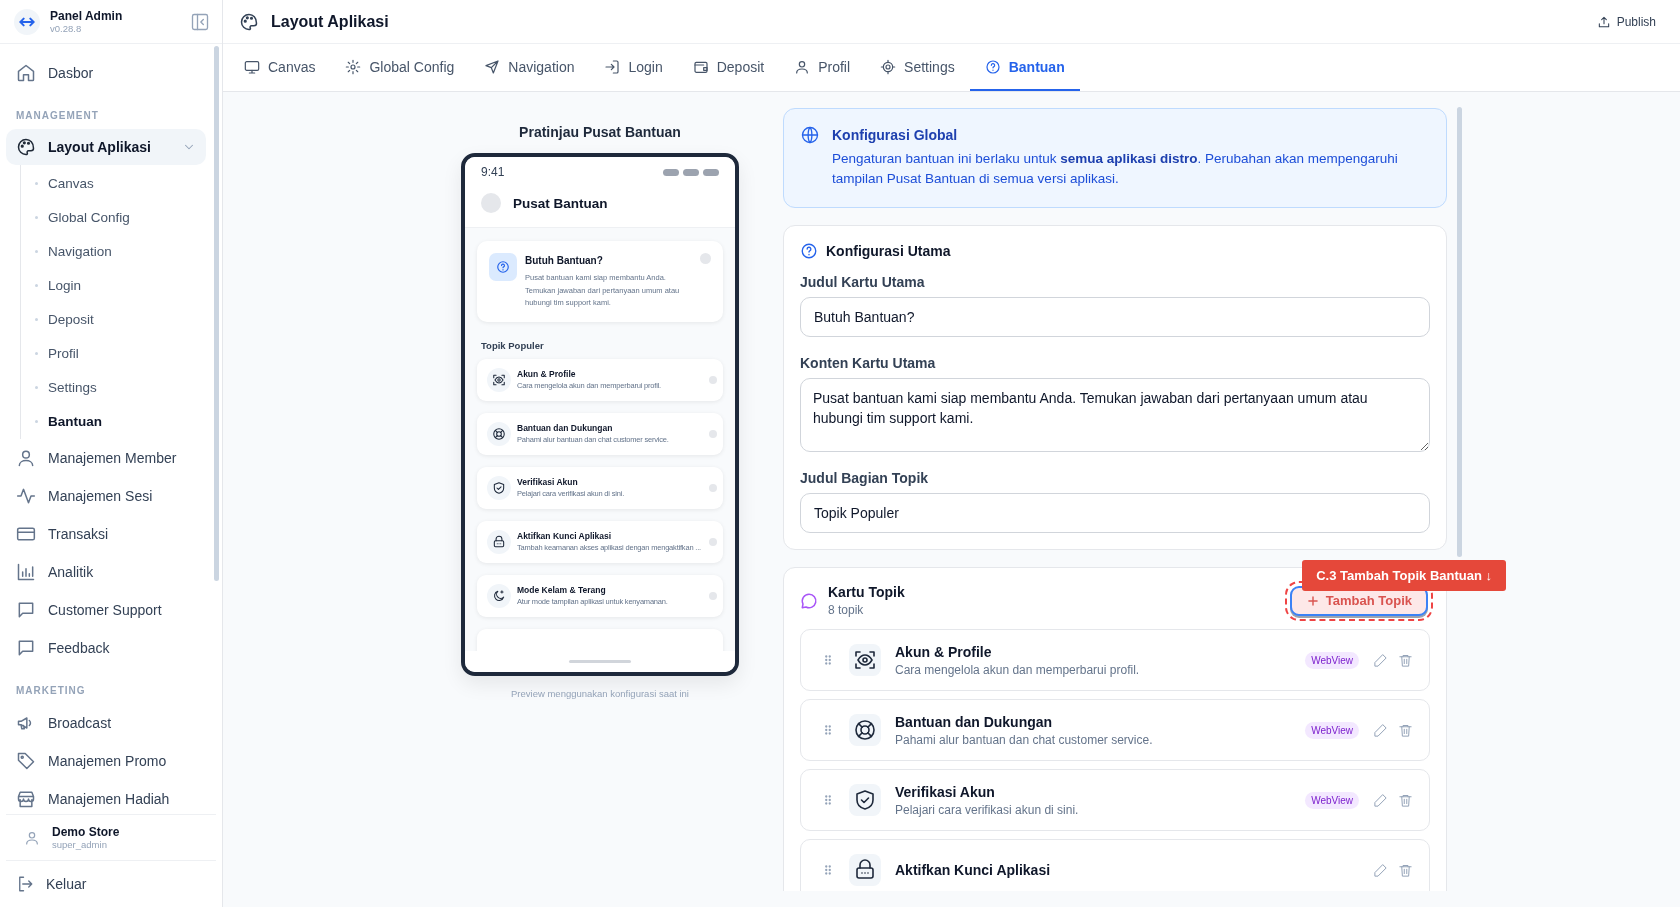  I want to click on topic-description: Pahami alur bantuan dan chat customer service., so click(1024, 739).